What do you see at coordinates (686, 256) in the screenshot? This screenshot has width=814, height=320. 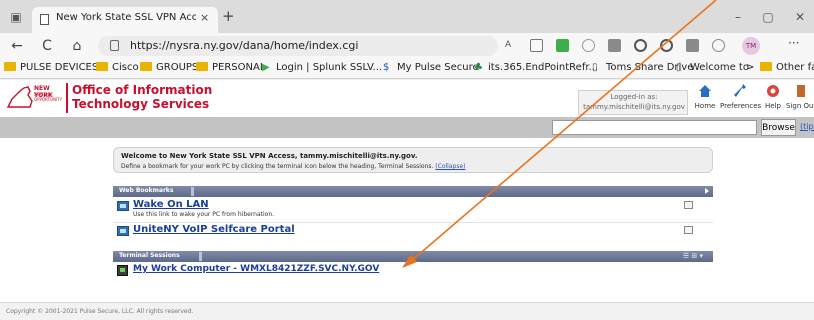 I see `list-view-icon: ☰` at bounding box center [686, 256].